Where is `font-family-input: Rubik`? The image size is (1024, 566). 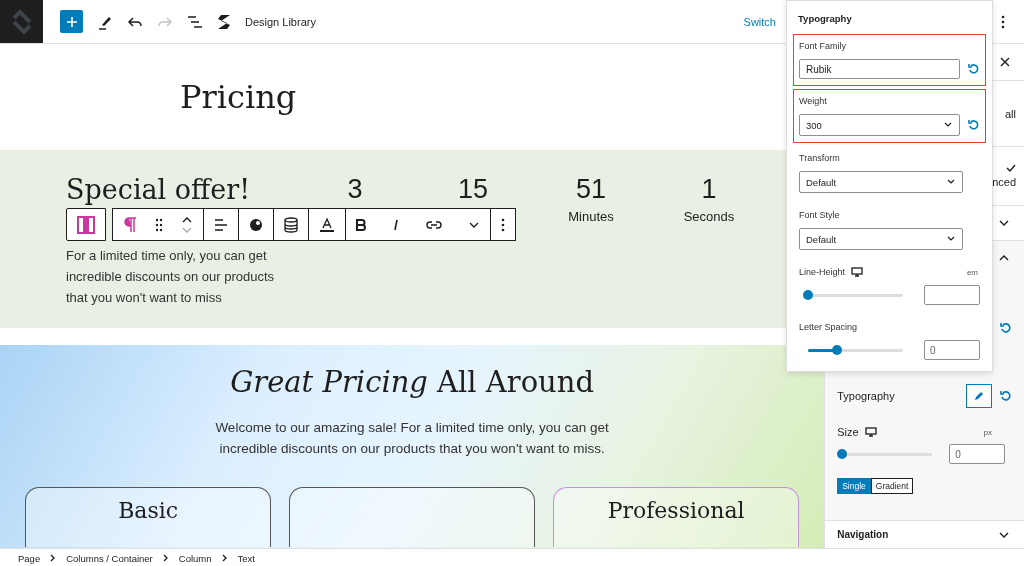 font-family-input: Rubik is located at coordinates (880, 69).